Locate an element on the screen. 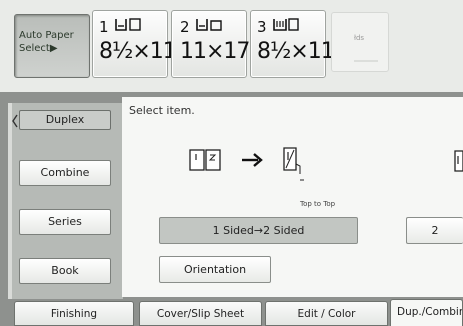 The image size is (463, 326). one-to-two-sided-button: 1 Sided→2 Sided is located at coordinates (258, 230).